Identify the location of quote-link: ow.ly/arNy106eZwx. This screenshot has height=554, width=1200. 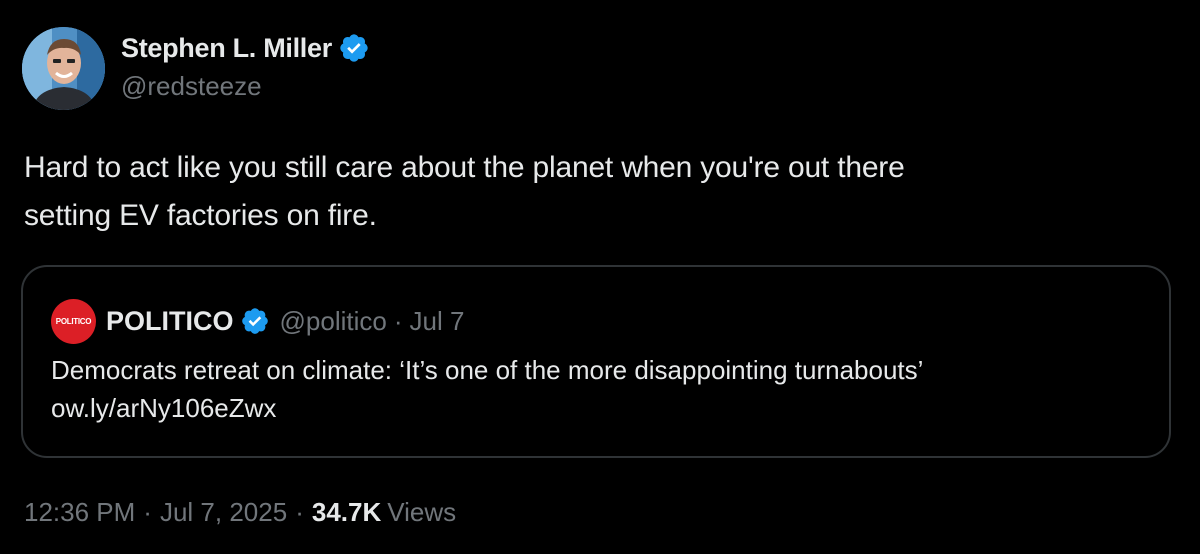
(601, 408).